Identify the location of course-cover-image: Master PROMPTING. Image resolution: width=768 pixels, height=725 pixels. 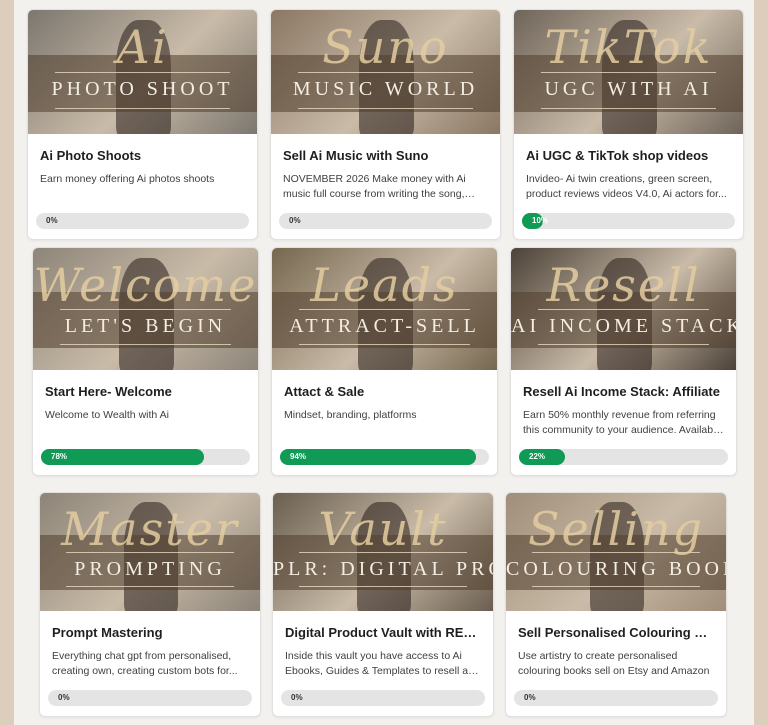
(150, 552).